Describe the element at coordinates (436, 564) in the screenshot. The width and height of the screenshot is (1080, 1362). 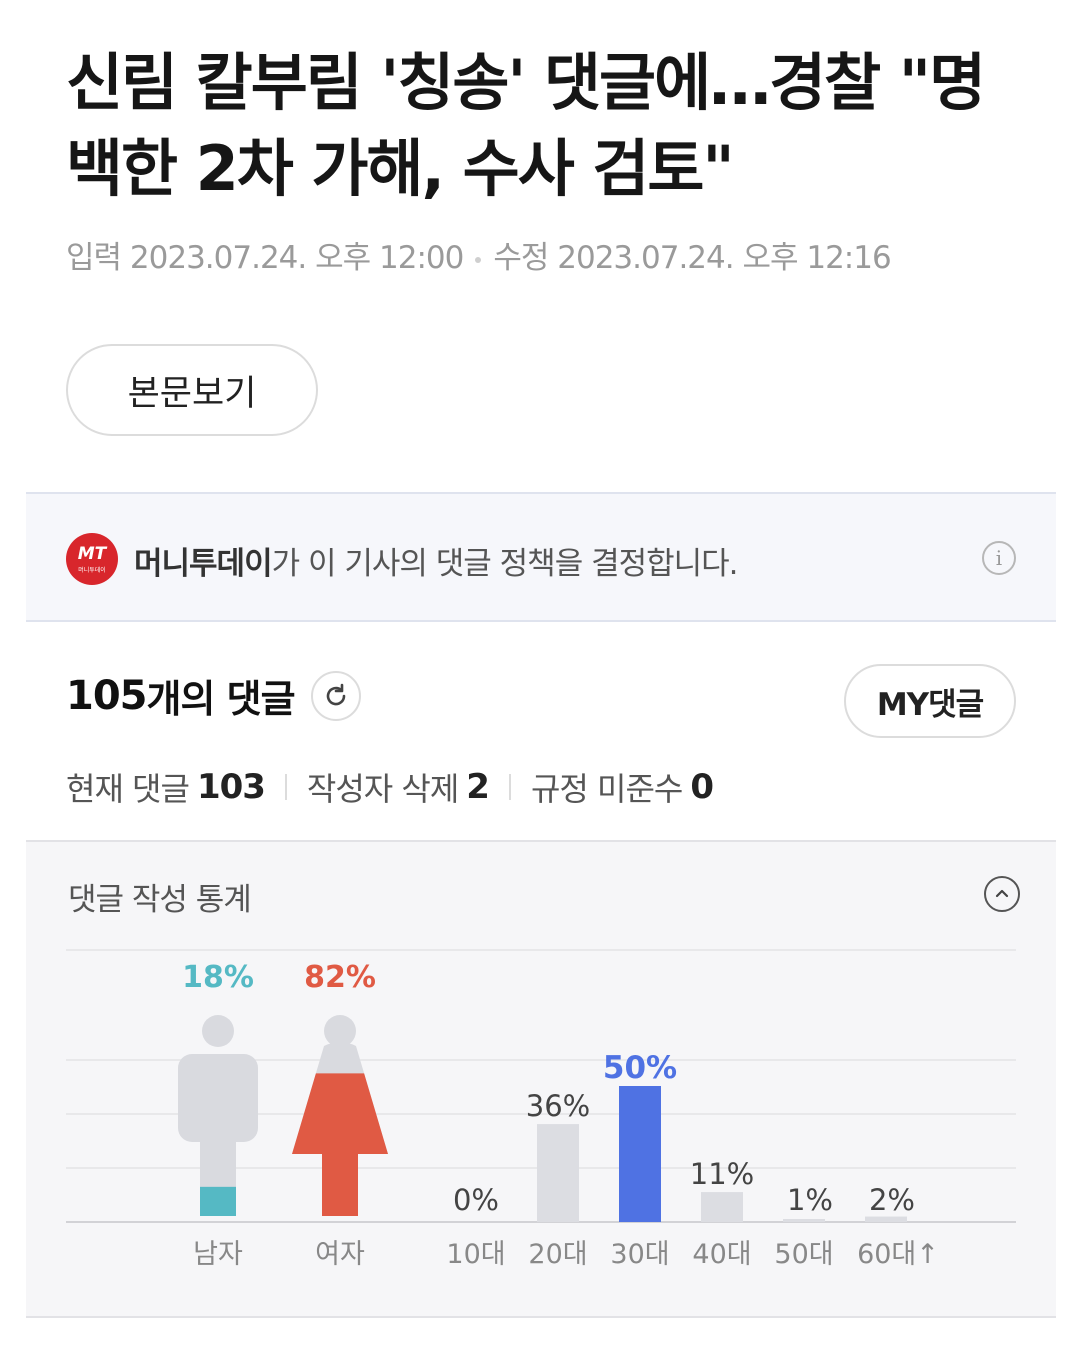
I see `policy-text: 머니투데이가 이 기사의 댓글 정책을 결정합니다.` at that location.